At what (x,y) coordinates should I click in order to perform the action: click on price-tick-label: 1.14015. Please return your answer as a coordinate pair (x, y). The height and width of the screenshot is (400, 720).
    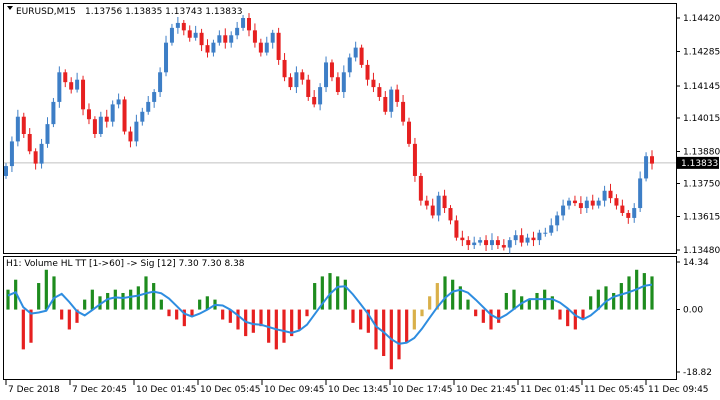
    Looking at the image, I should click on (701, 119).